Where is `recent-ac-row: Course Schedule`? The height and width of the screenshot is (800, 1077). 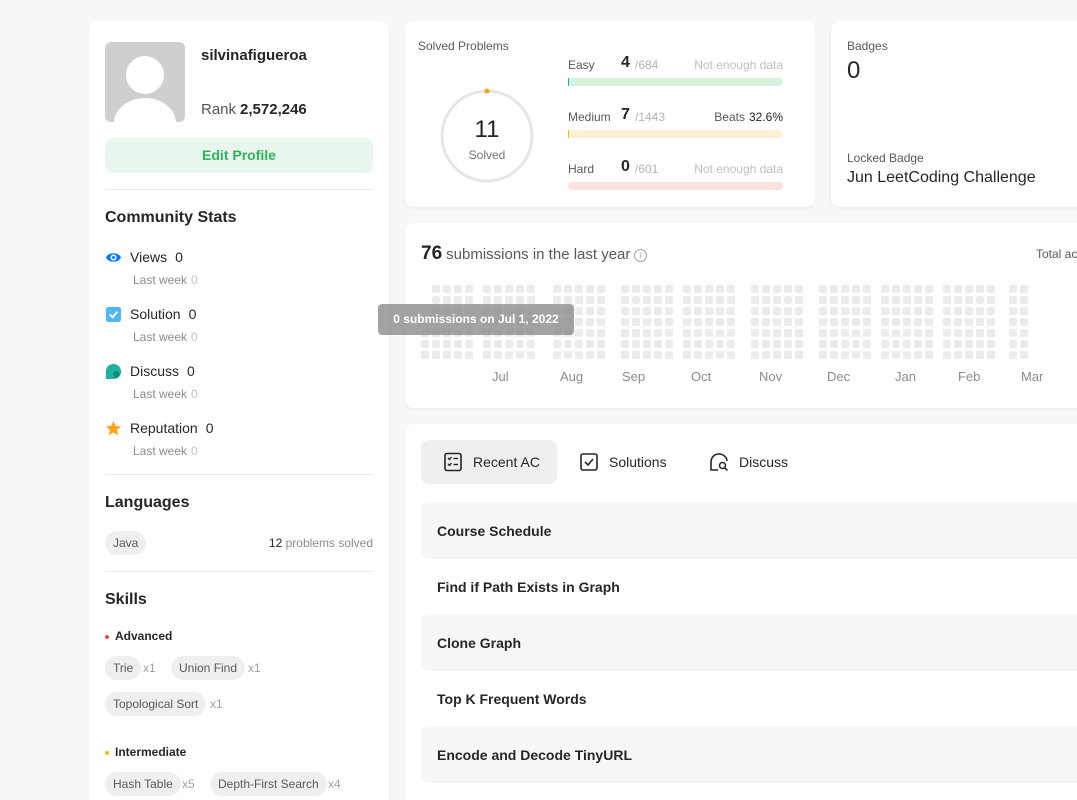
recent-ac-row: Course Schedule is located at coordinates (749, 531).